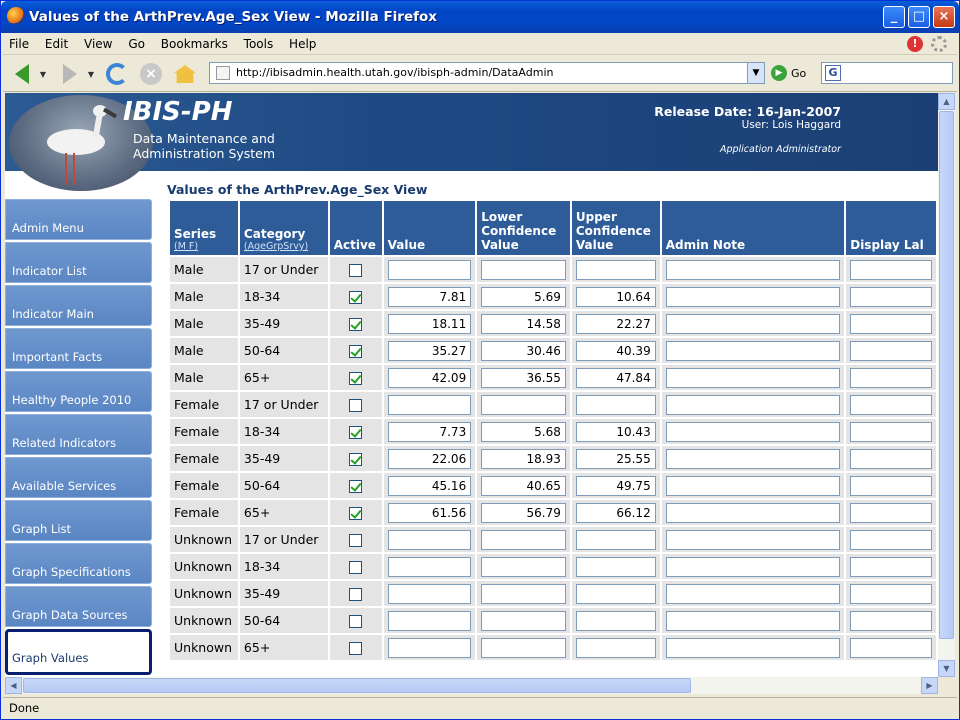 The height and width of the screenshot is (720, 960). What do you see at coordinates (429, 458) in the screenshot?
I see `value-input: 22.06` at bounding box center [429, 458].